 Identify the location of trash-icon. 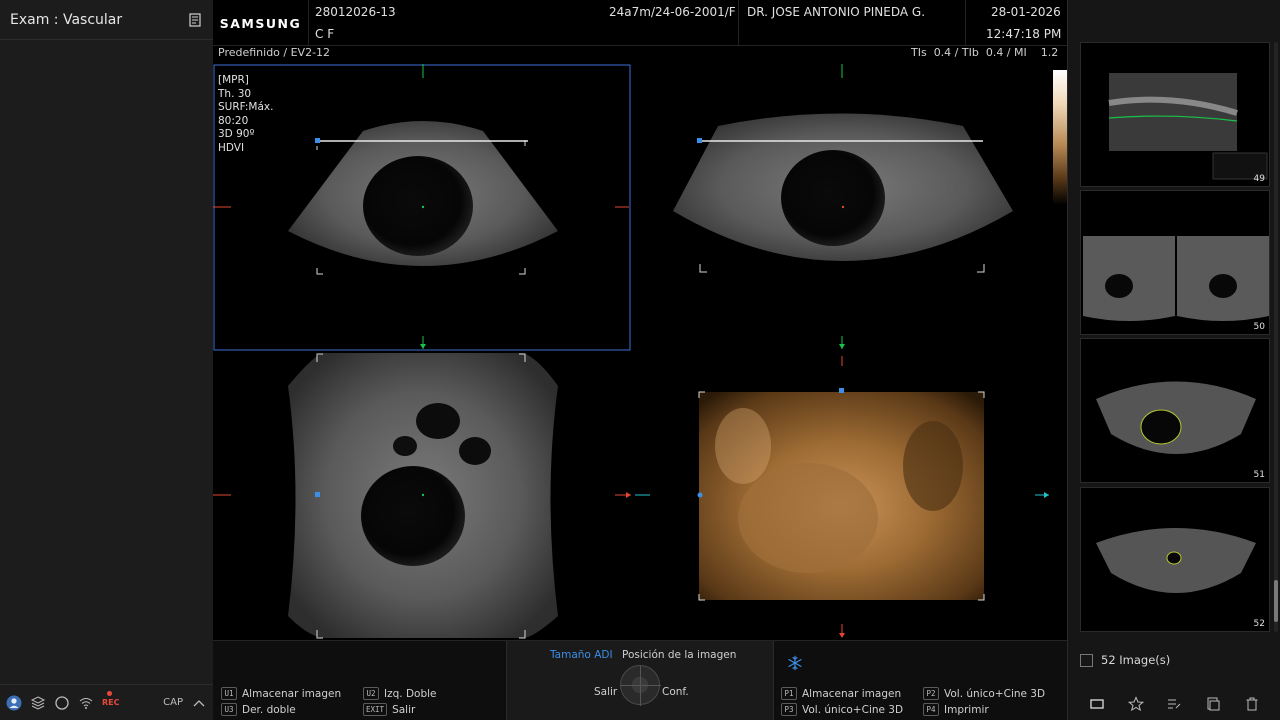
(1252, 704).